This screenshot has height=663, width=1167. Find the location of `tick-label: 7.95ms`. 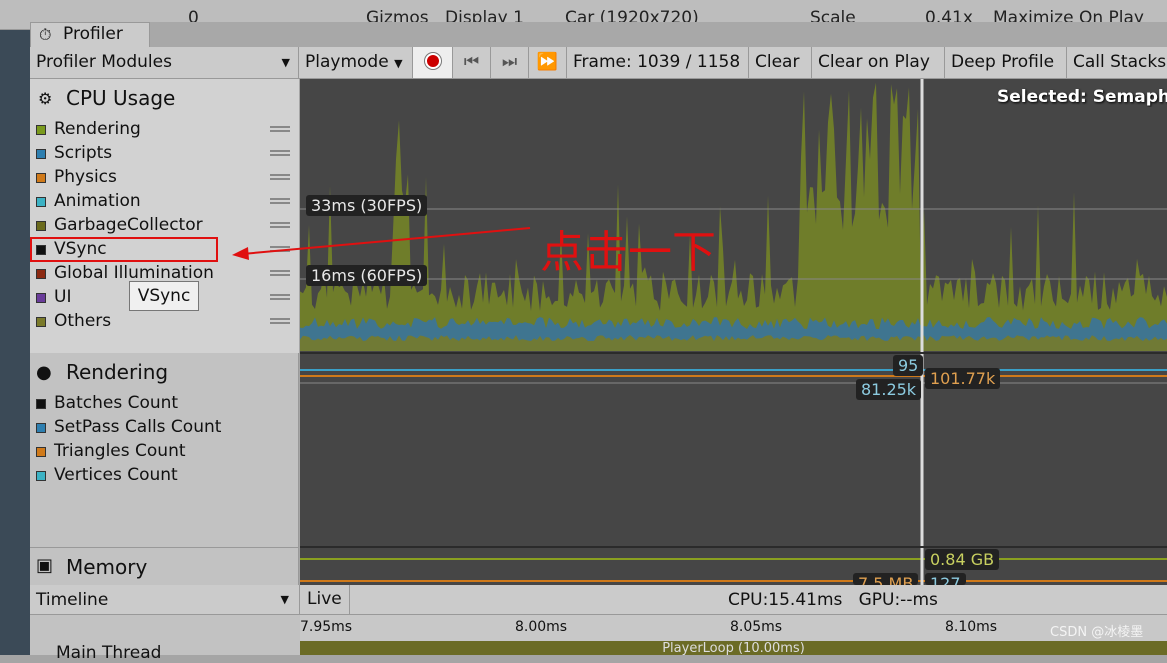

tick-label: 7.95ms is located at coordinates (326, 627).